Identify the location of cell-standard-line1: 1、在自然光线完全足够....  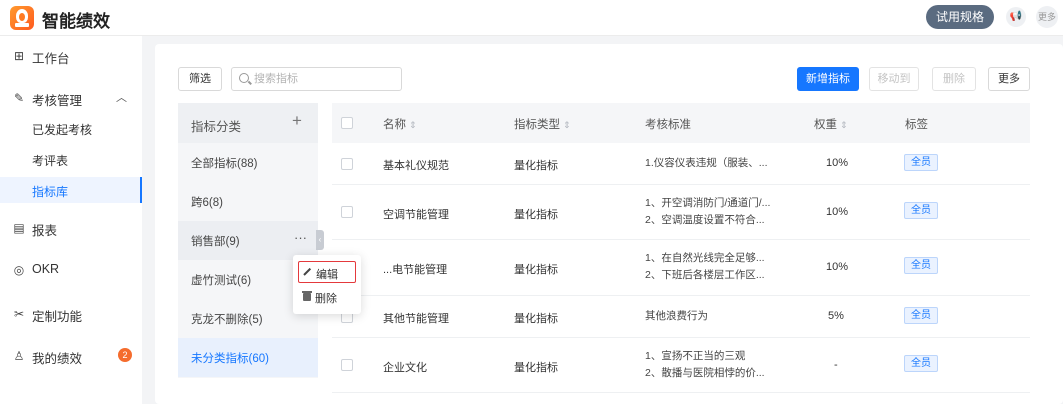
(705, 258).